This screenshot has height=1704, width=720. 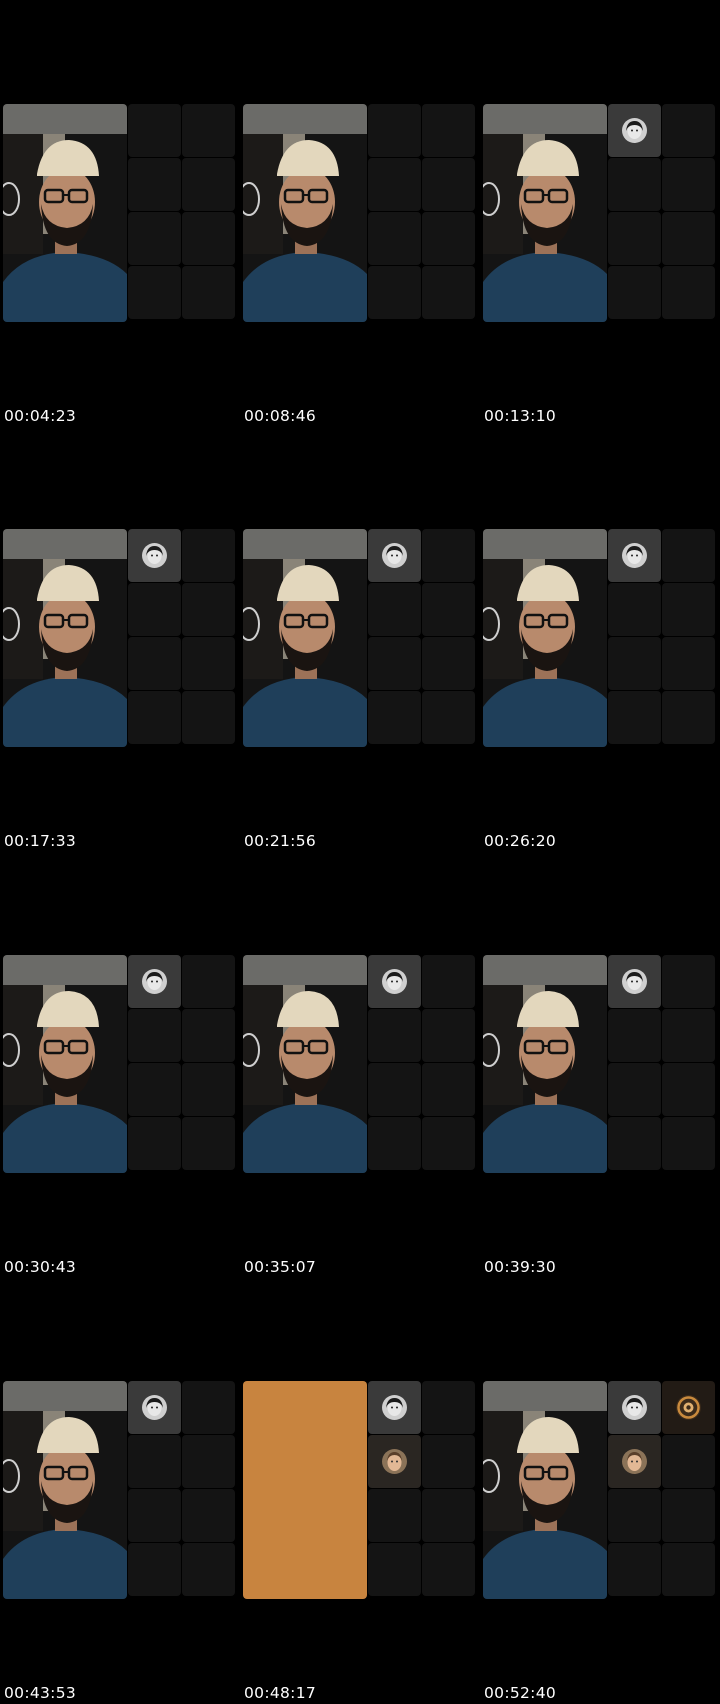 What do you see at coordinates (280, 841) in the screenshot?
I see `timestamp-label: 00:21:56` at bounding box center [280, 841].